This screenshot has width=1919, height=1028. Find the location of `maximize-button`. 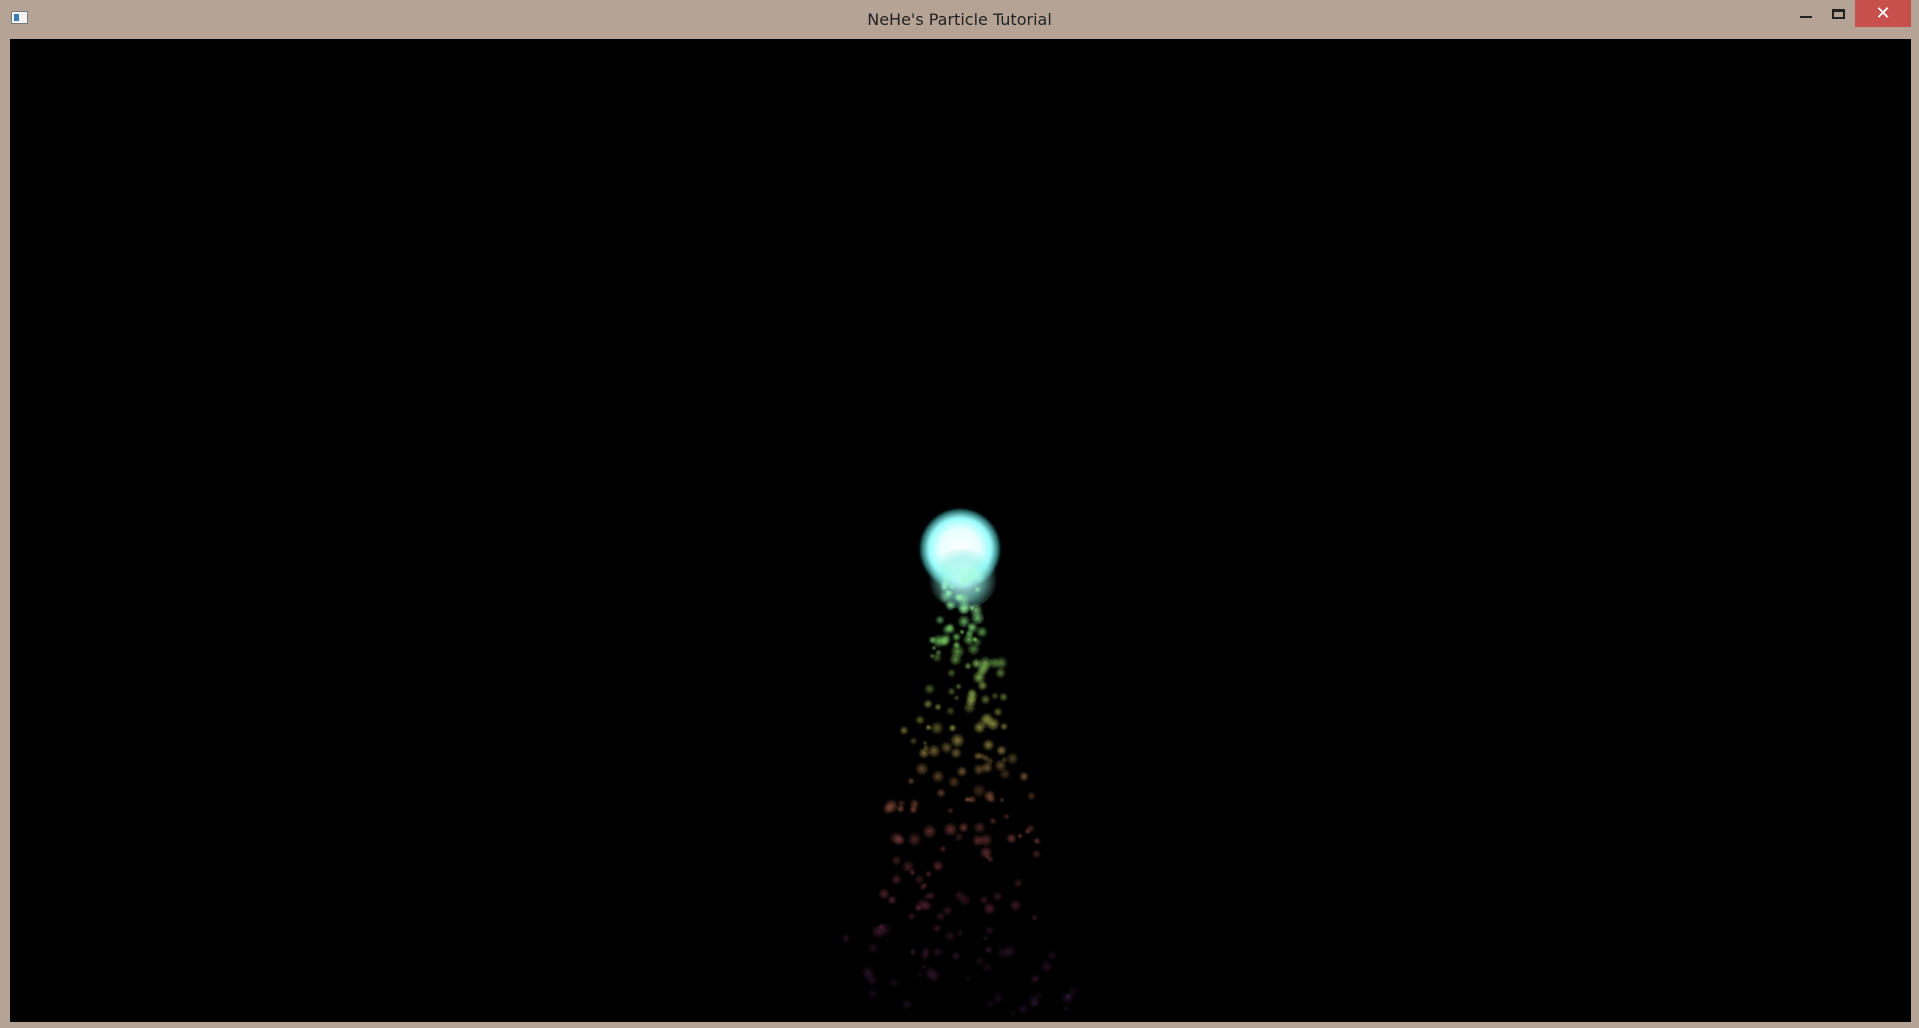

maximize-button is located at coordinates (1838, 13).